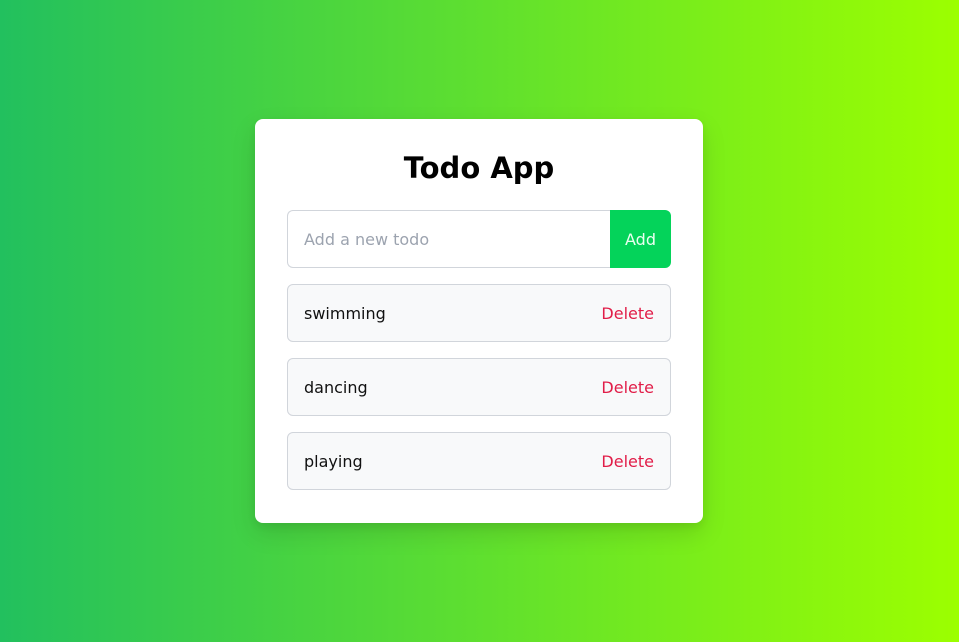  I want to click on todo-text: swimming, so click(345, 313).